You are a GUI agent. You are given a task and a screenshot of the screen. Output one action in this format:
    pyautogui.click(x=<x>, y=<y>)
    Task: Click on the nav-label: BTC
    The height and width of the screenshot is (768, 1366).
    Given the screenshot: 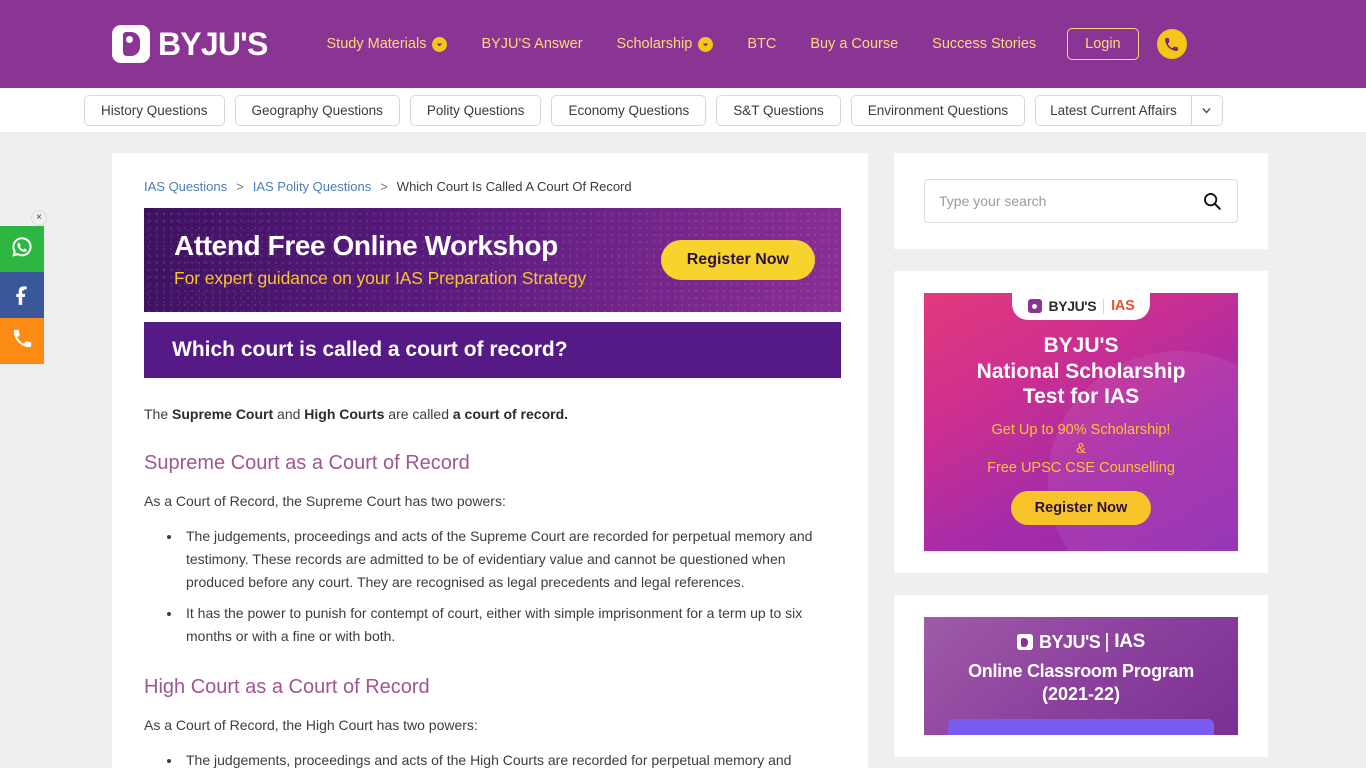 What is the action you would take?
    pyautogui.click(x=762, y=44)
    